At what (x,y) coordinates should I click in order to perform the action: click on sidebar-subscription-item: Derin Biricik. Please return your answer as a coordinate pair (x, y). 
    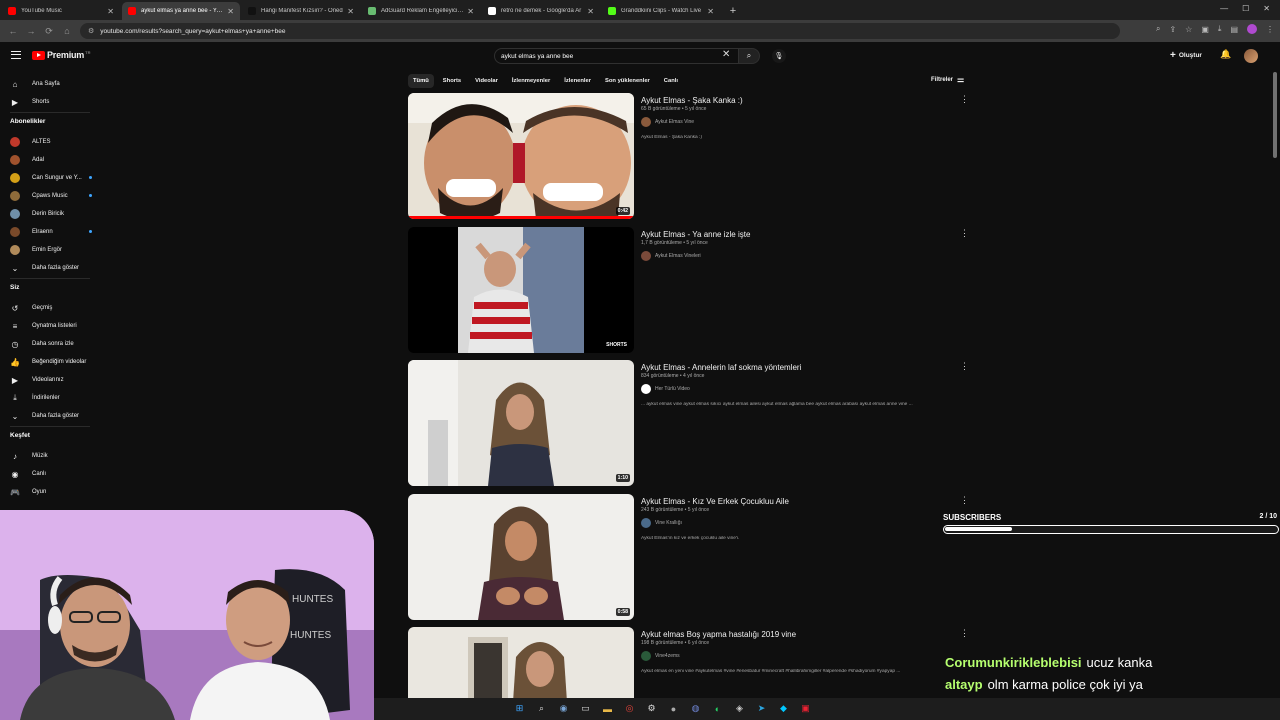
    Looking at the image, I should click on (55, 214).